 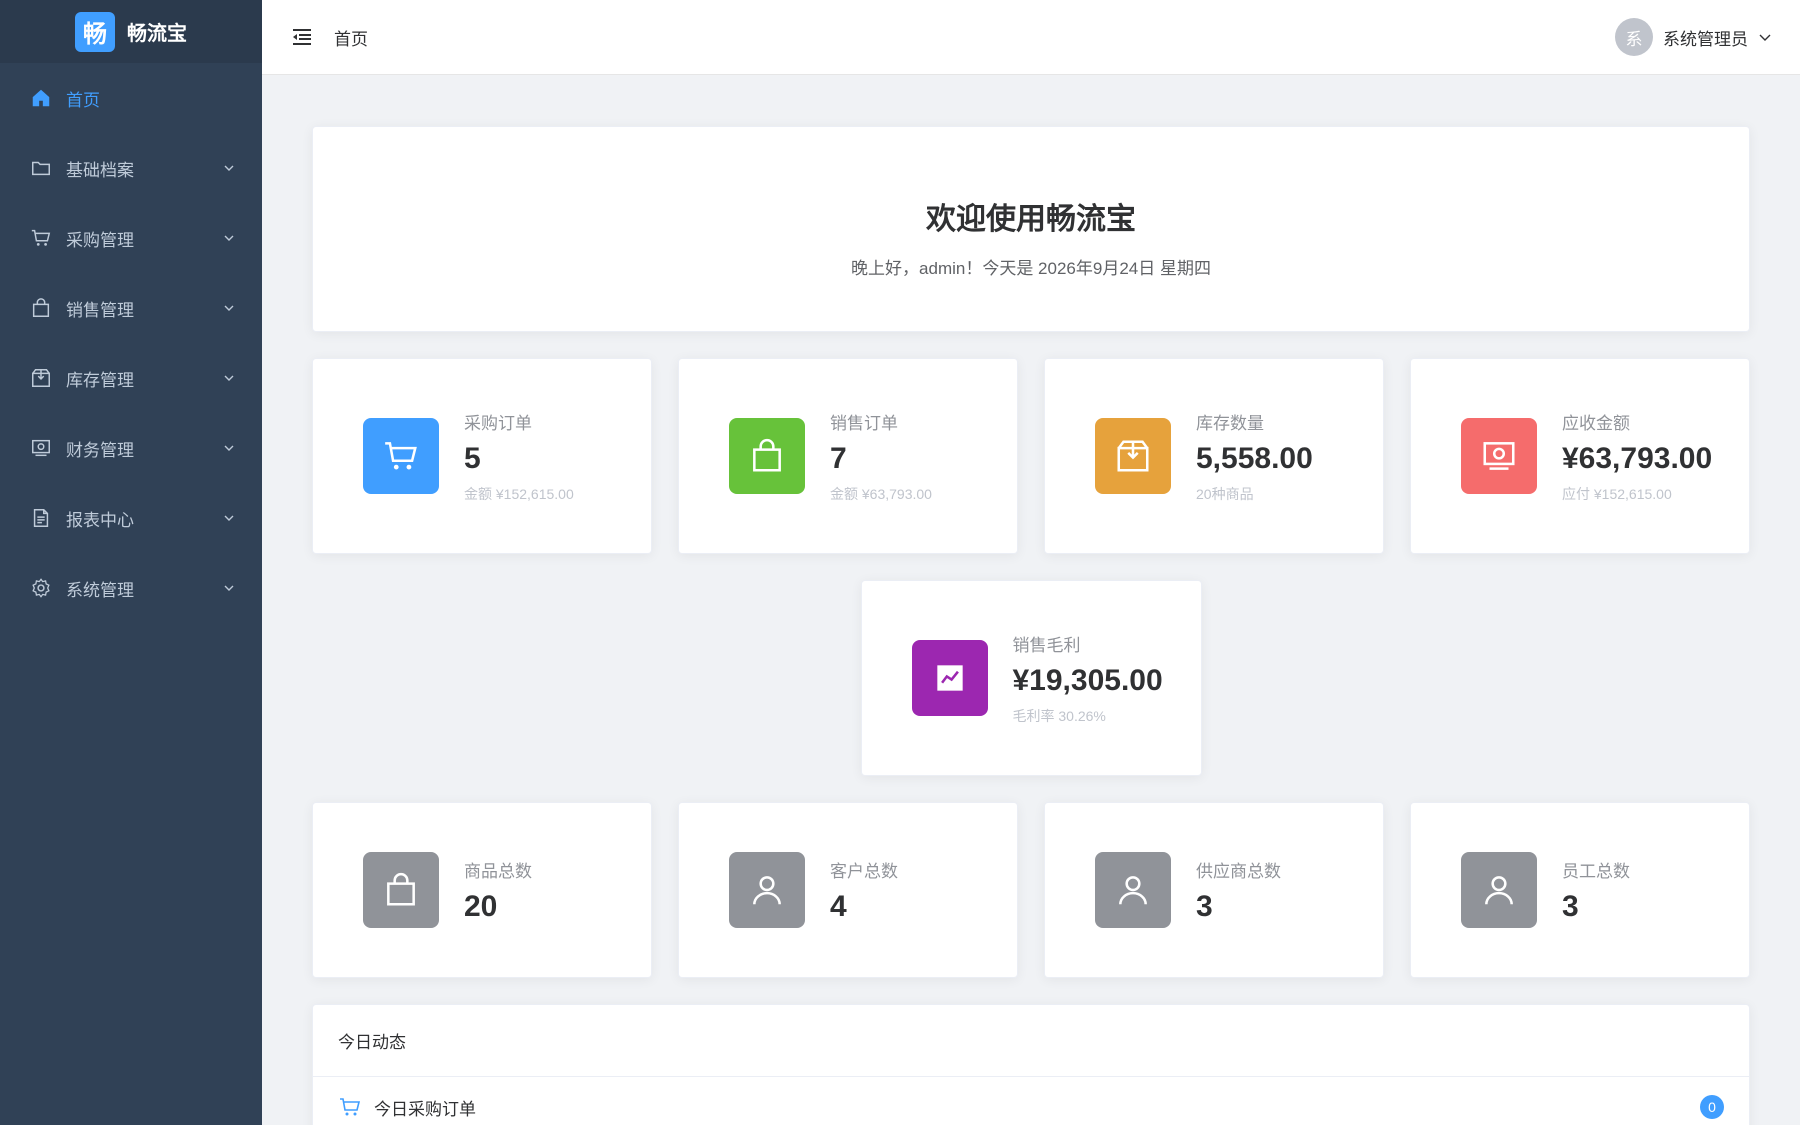 What do you see at coordinates (974, 37) in the screenshot?
I see `breadcrumb: 首页` at bounding box center [974, 37].